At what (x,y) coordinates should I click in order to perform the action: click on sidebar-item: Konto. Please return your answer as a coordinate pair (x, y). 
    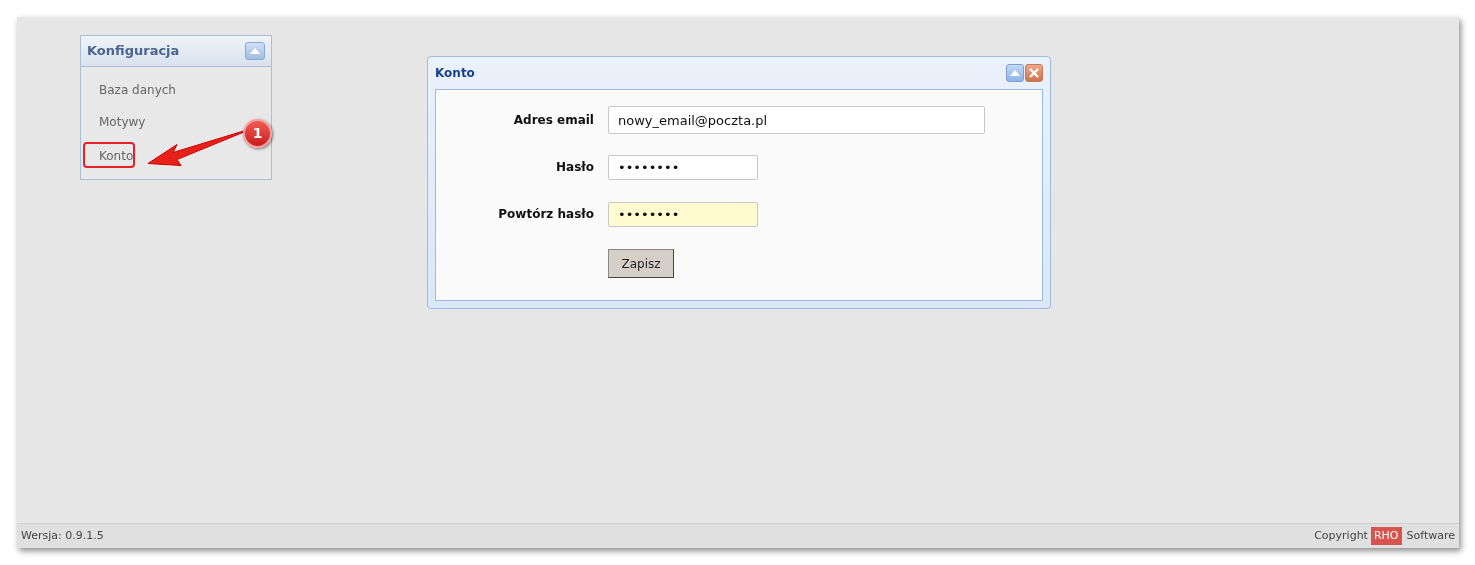
    Looking at the image, I should click on (109, 155).